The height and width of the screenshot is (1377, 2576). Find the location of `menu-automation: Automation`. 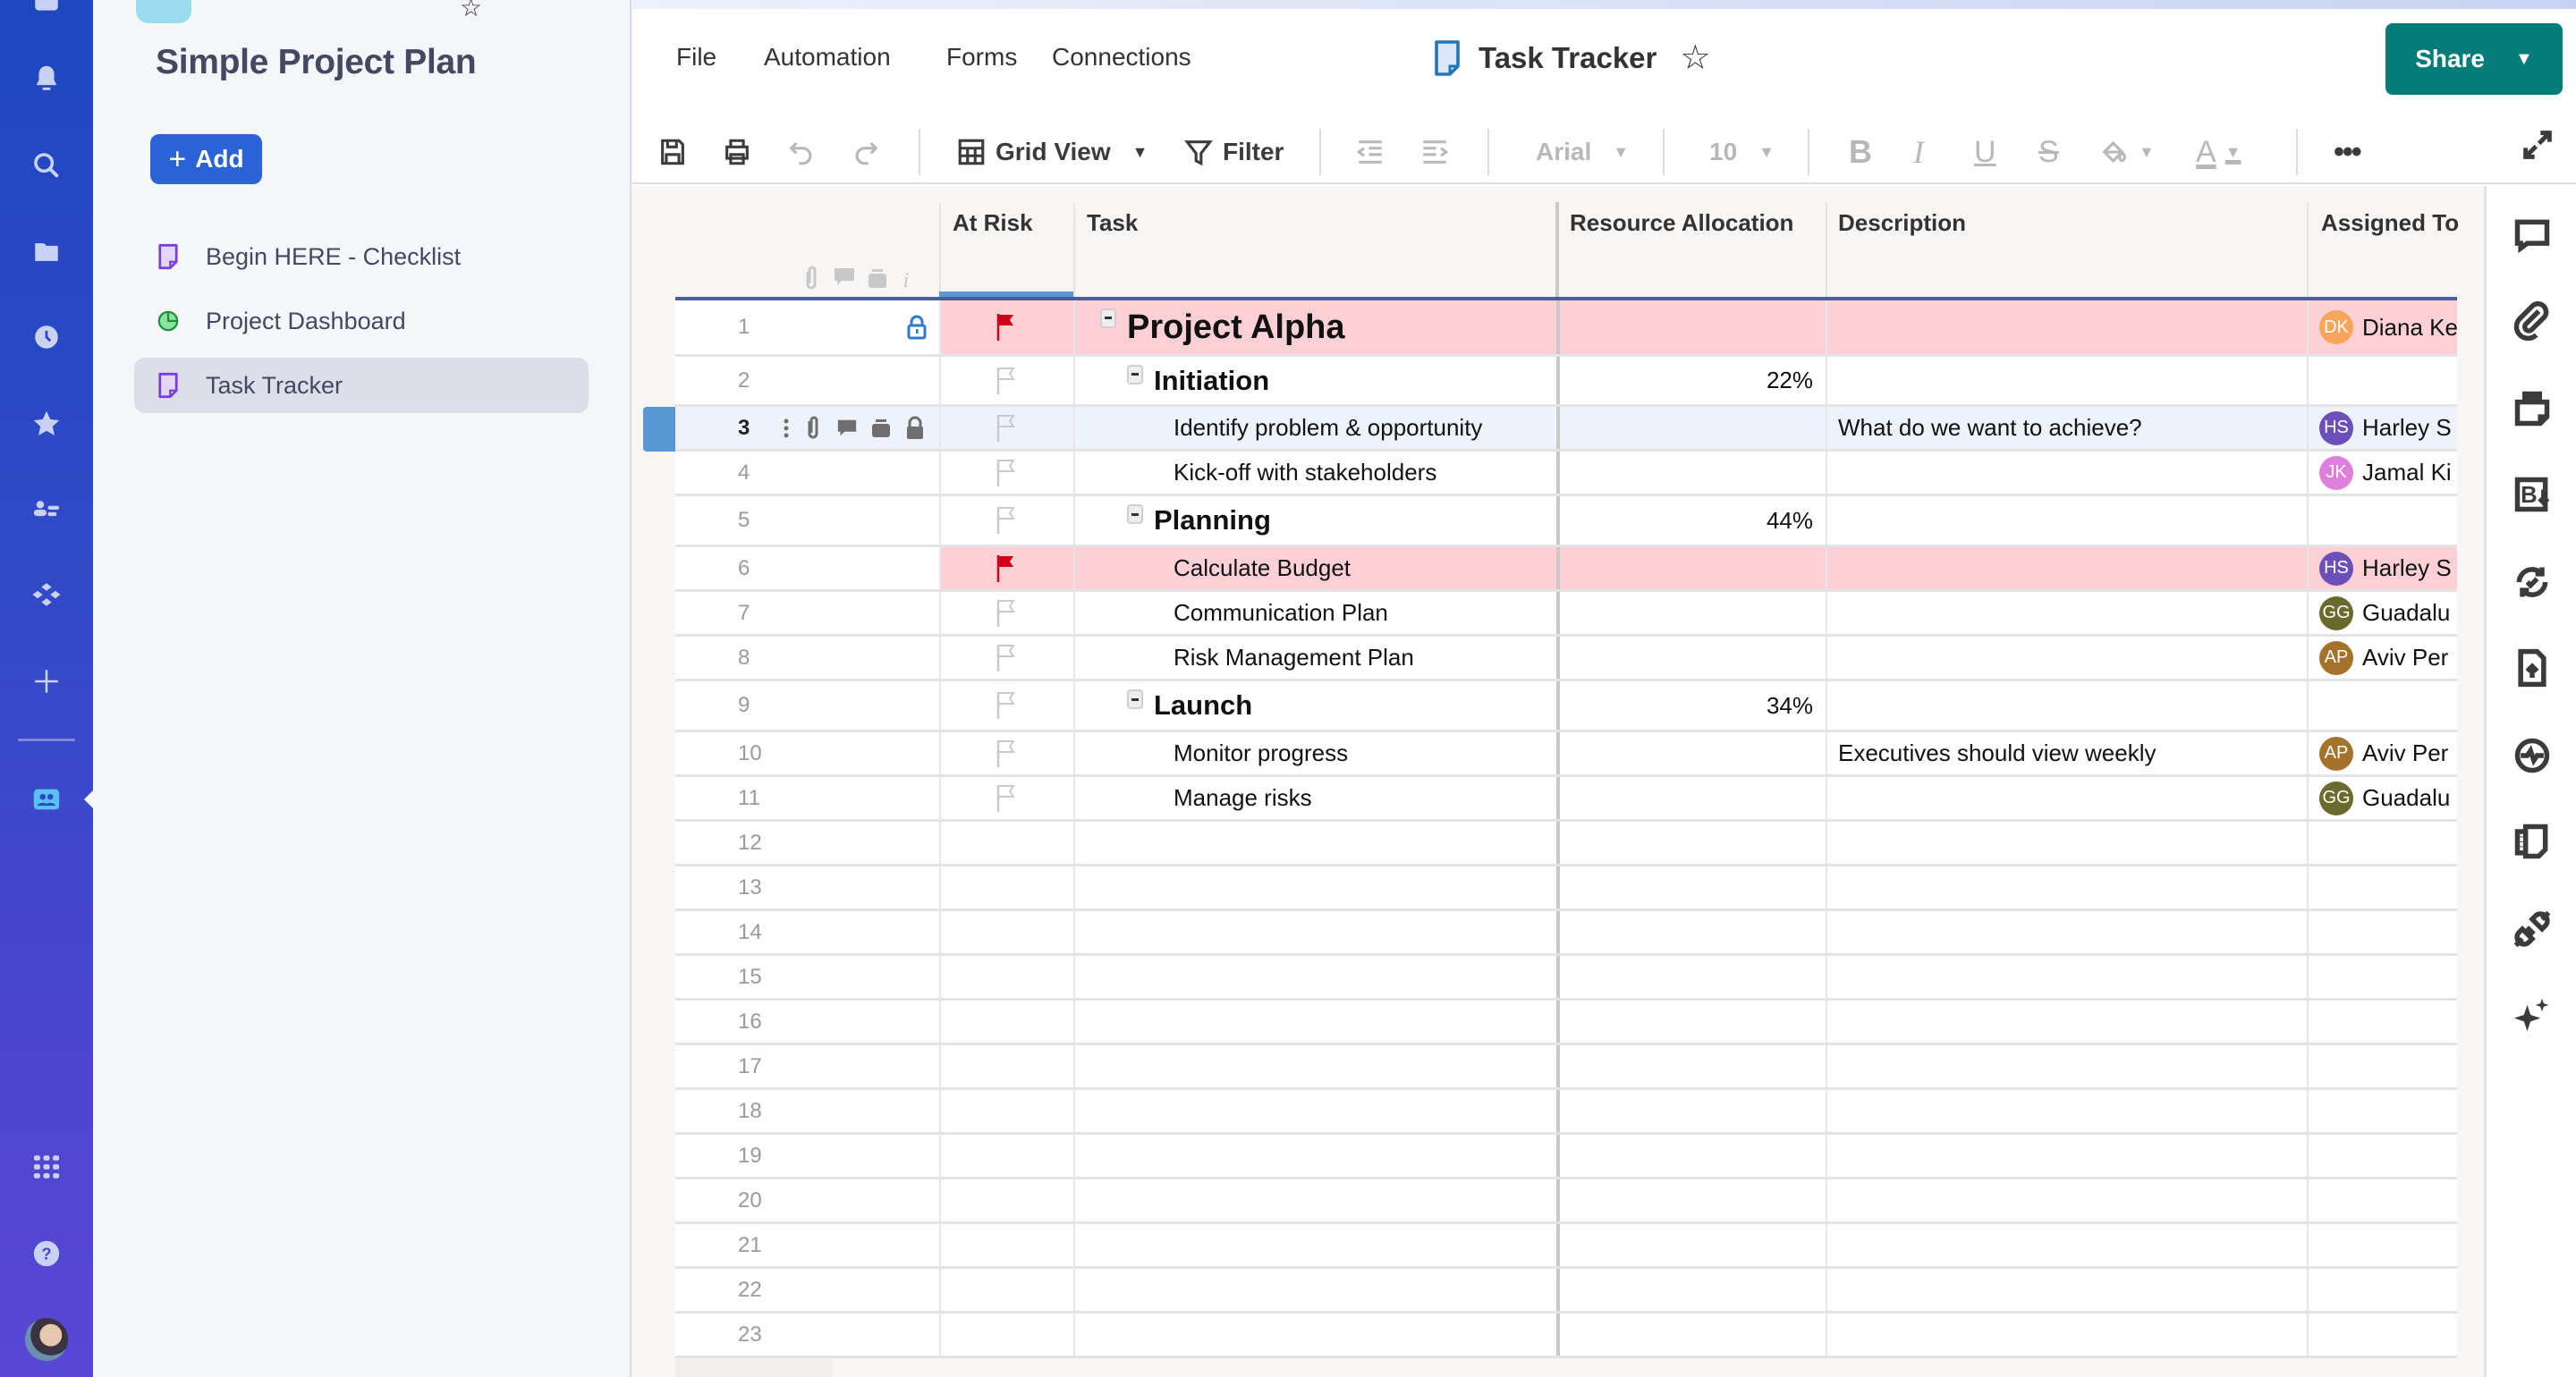

menu-automation: Automation is located at coordinates (827, 57).